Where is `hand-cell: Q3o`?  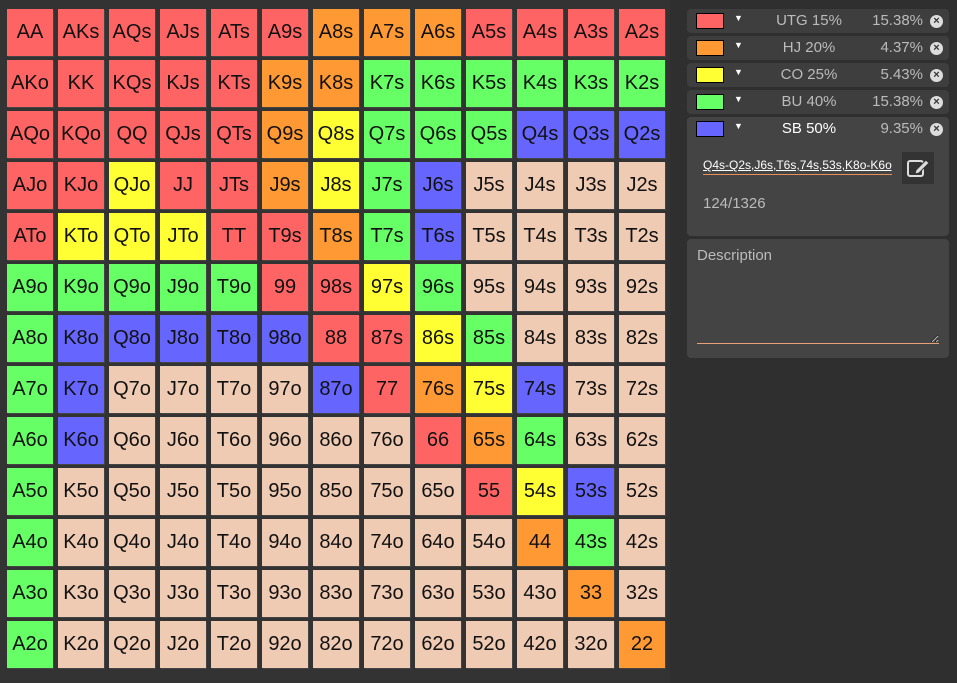
hand-cell: Q3o is located at coordinates (132, 593).